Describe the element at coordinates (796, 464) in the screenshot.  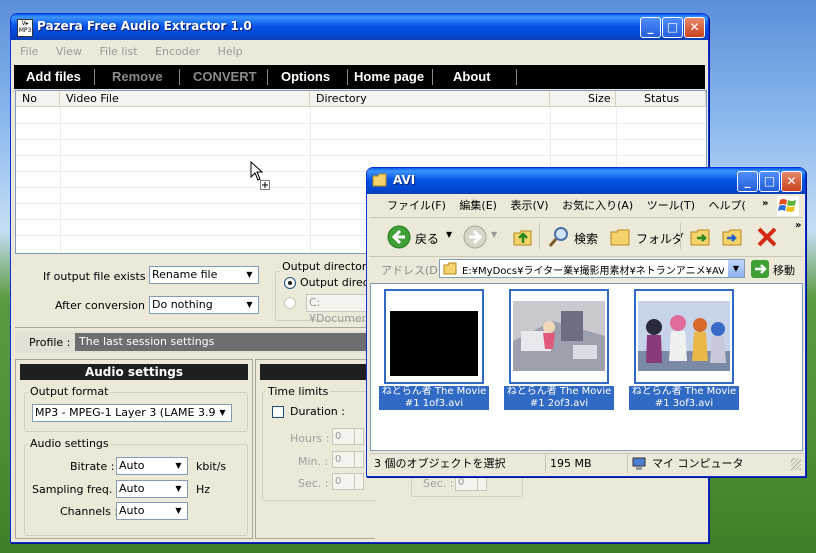
I see `resize-grip-icon` at that location.